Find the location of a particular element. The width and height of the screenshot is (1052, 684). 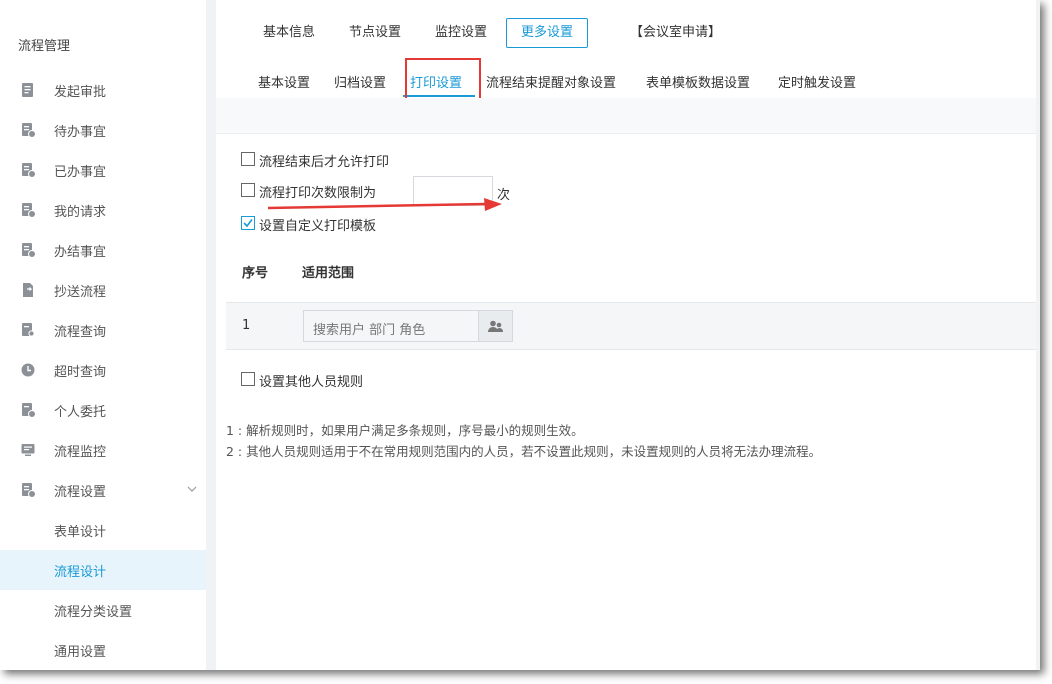

sidebar-item-timeout: 超时查询 is located at coordinates (103, 370).